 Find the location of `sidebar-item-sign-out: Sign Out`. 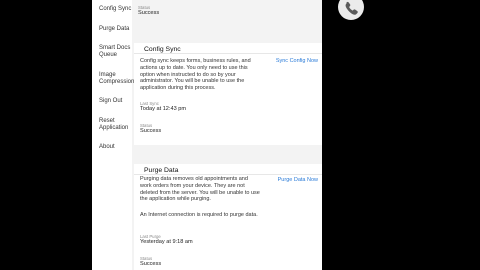

sidebar-item-sign-out: Sign Out is located at coordinates (119, 101).